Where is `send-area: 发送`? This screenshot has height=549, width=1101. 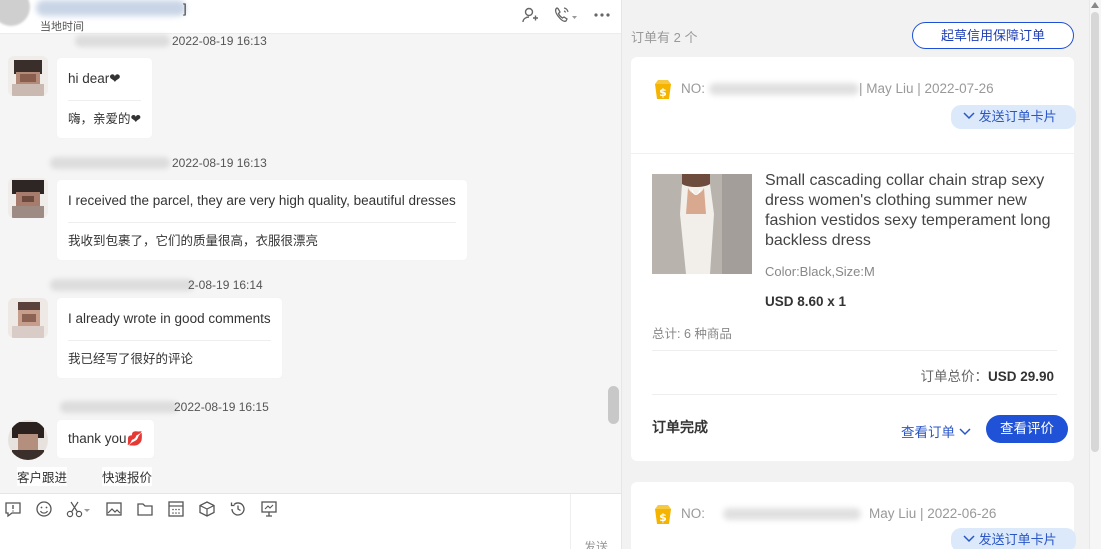 send-area: 发送 is located at coordinates (595, 521).